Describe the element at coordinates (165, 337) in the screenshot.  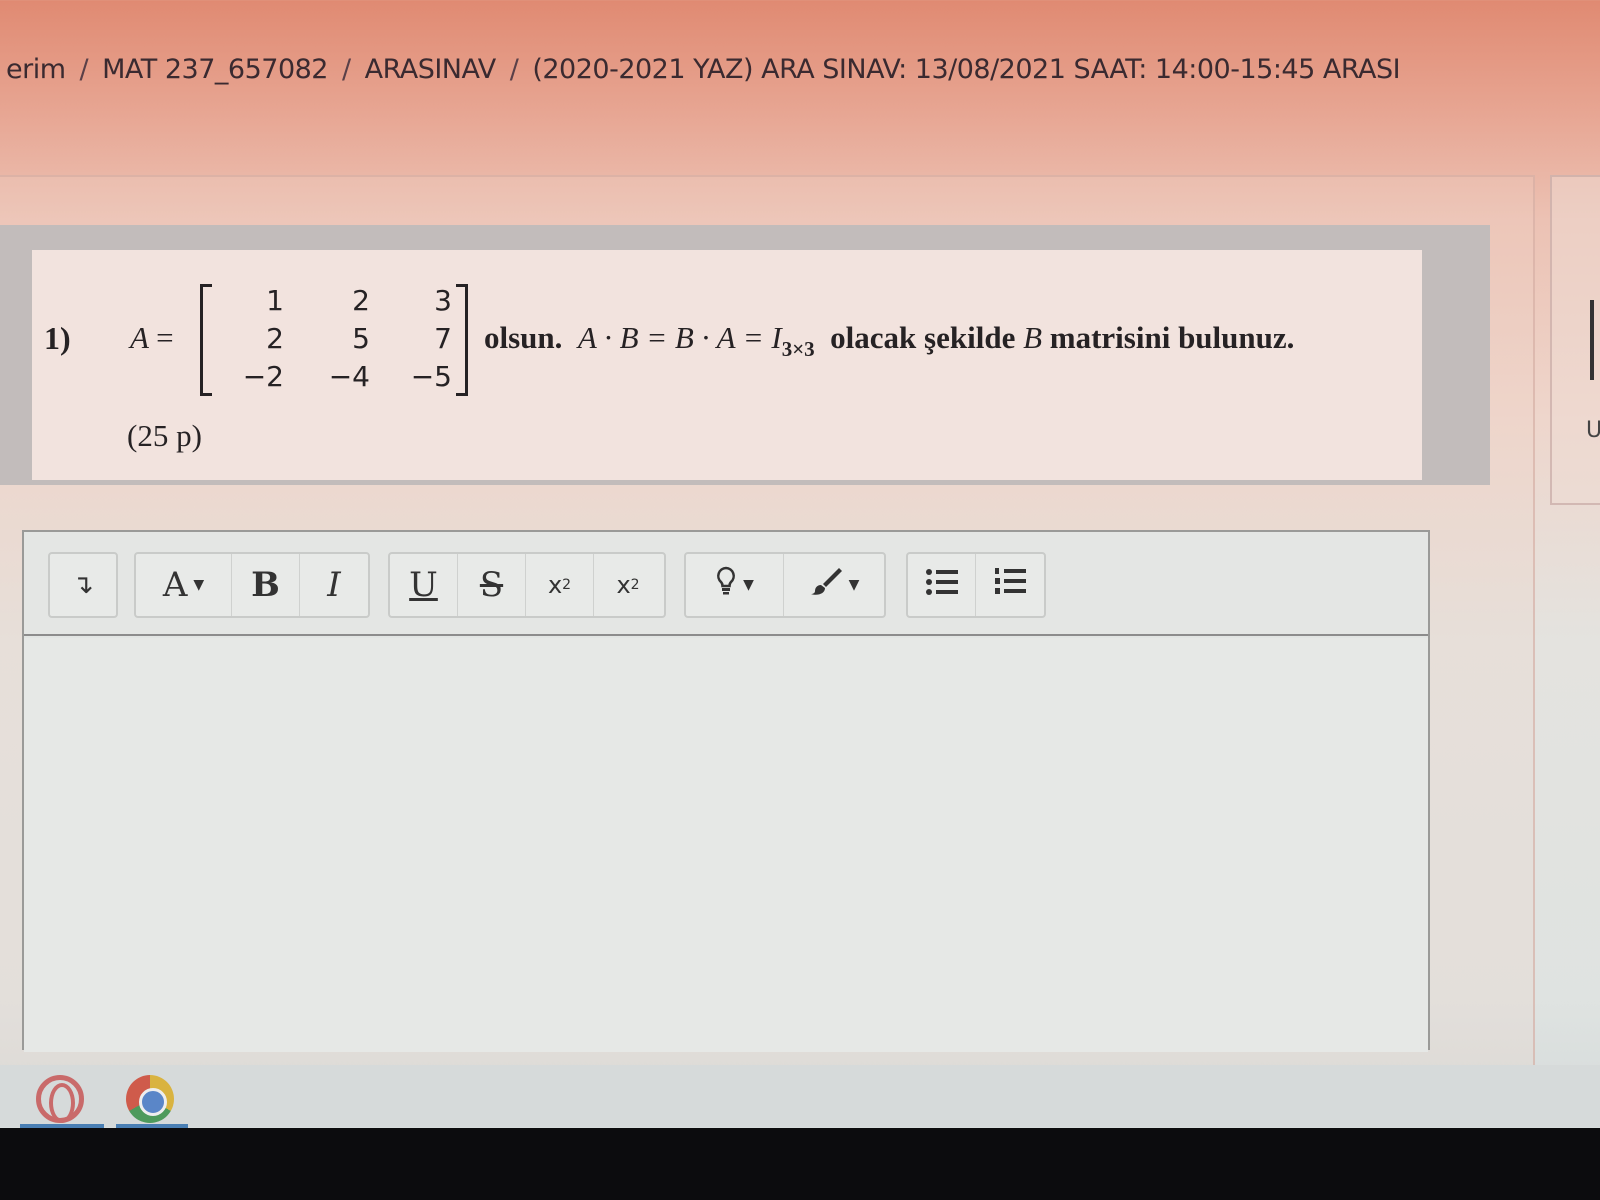
I see `equals-sign: =` at that location.